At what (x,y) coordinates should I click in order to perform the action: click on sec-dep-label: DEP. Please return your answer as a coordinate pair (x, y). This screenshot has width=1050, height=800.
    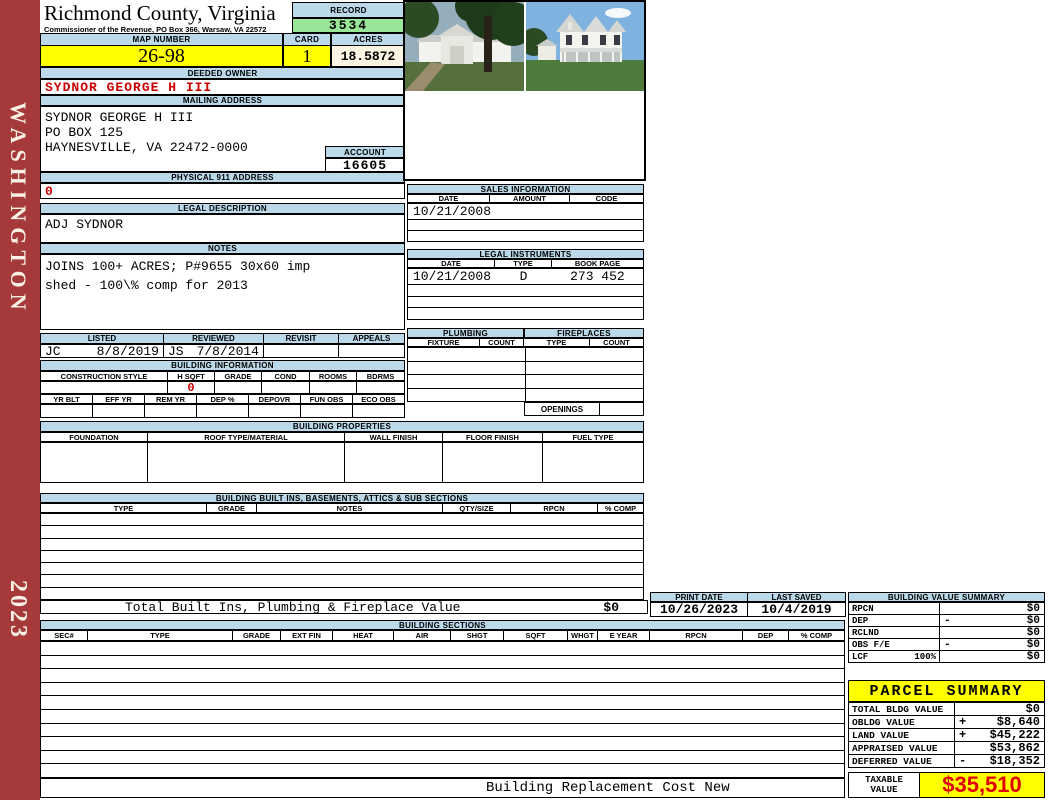
    Looking at the image, I should click on (766, 635).